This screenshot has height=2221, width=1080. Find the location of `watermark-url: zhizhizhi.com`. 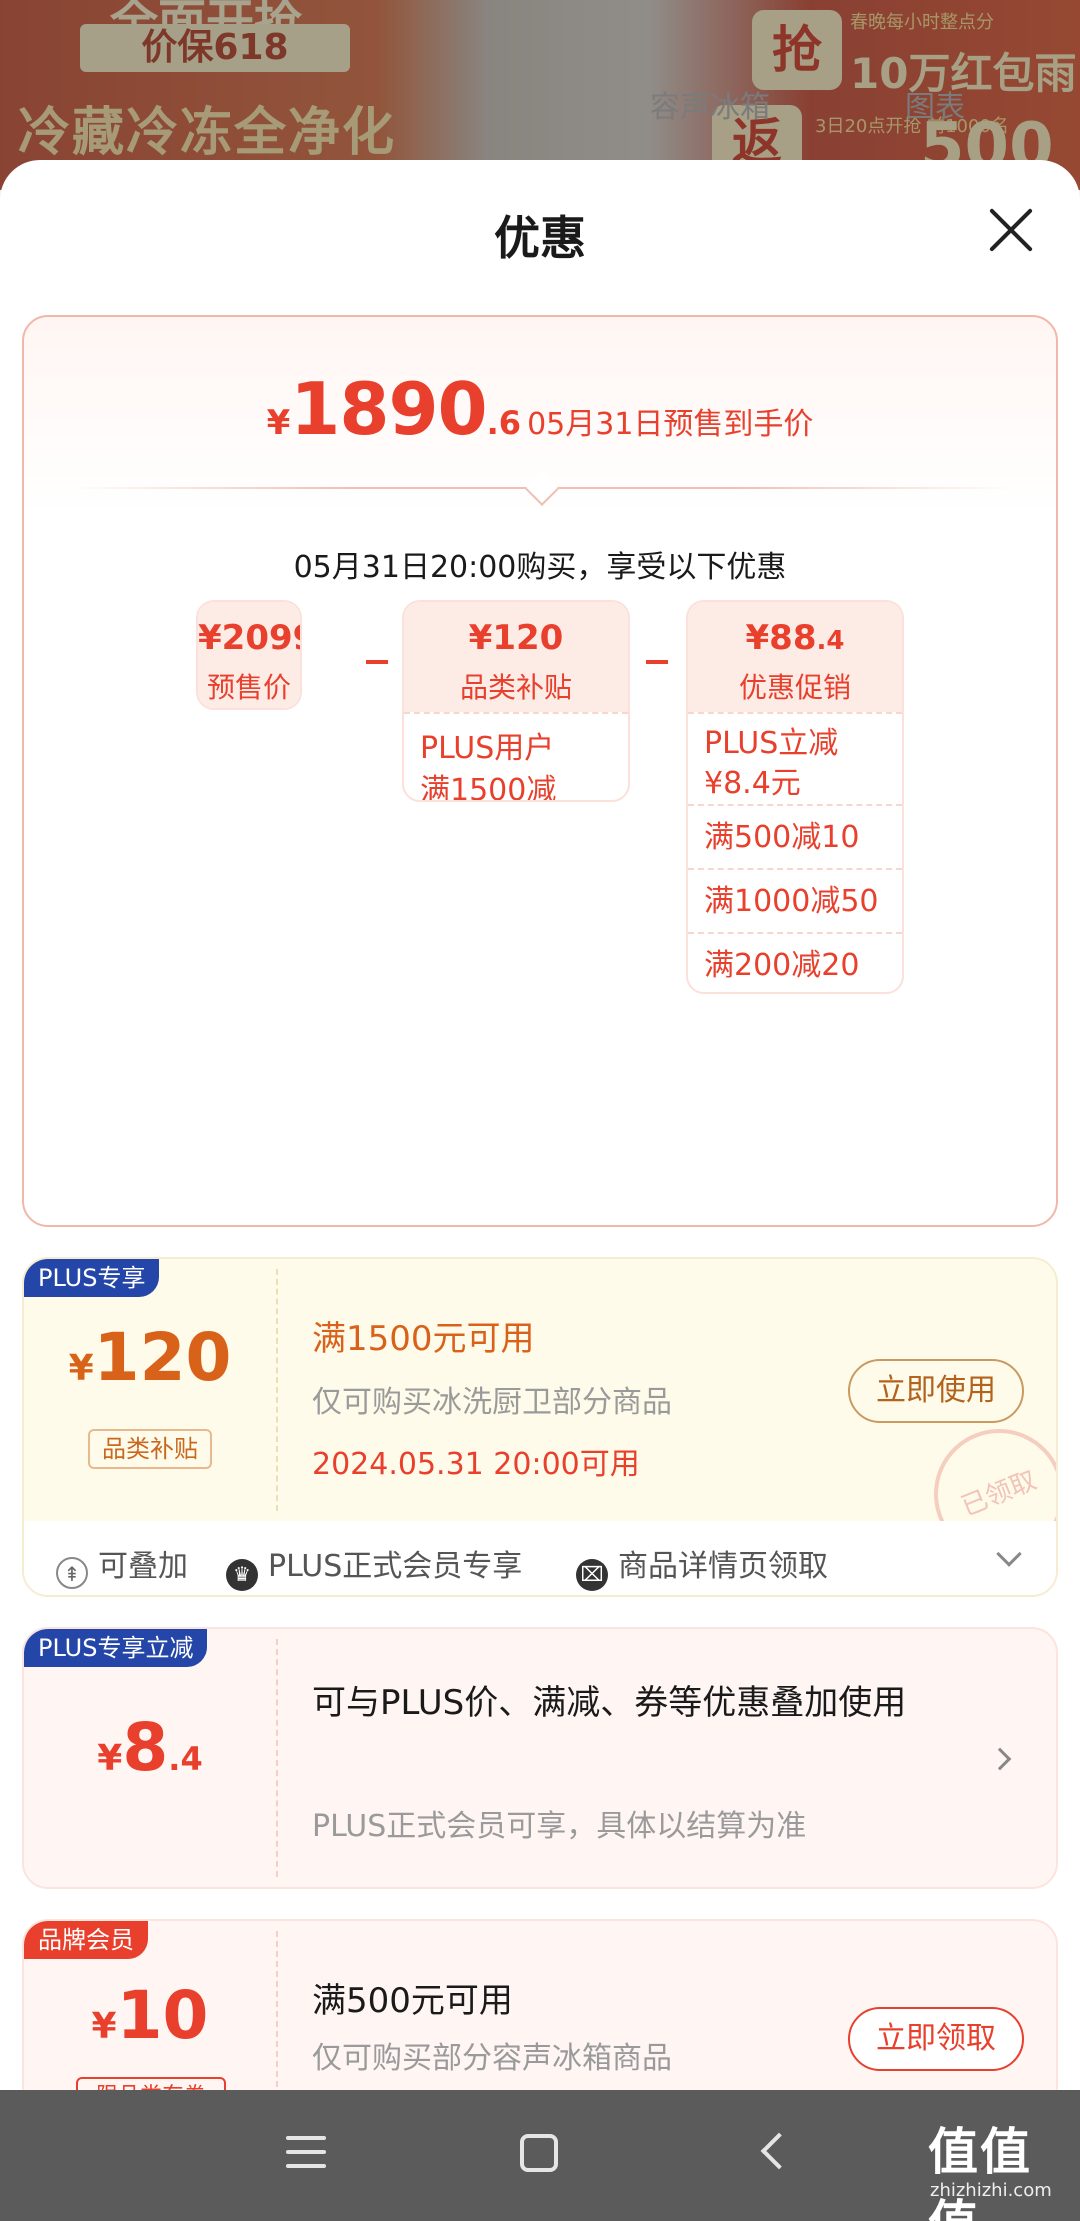

watermark-url: zhizhizhi.com is located at coordinates (991, 2190).